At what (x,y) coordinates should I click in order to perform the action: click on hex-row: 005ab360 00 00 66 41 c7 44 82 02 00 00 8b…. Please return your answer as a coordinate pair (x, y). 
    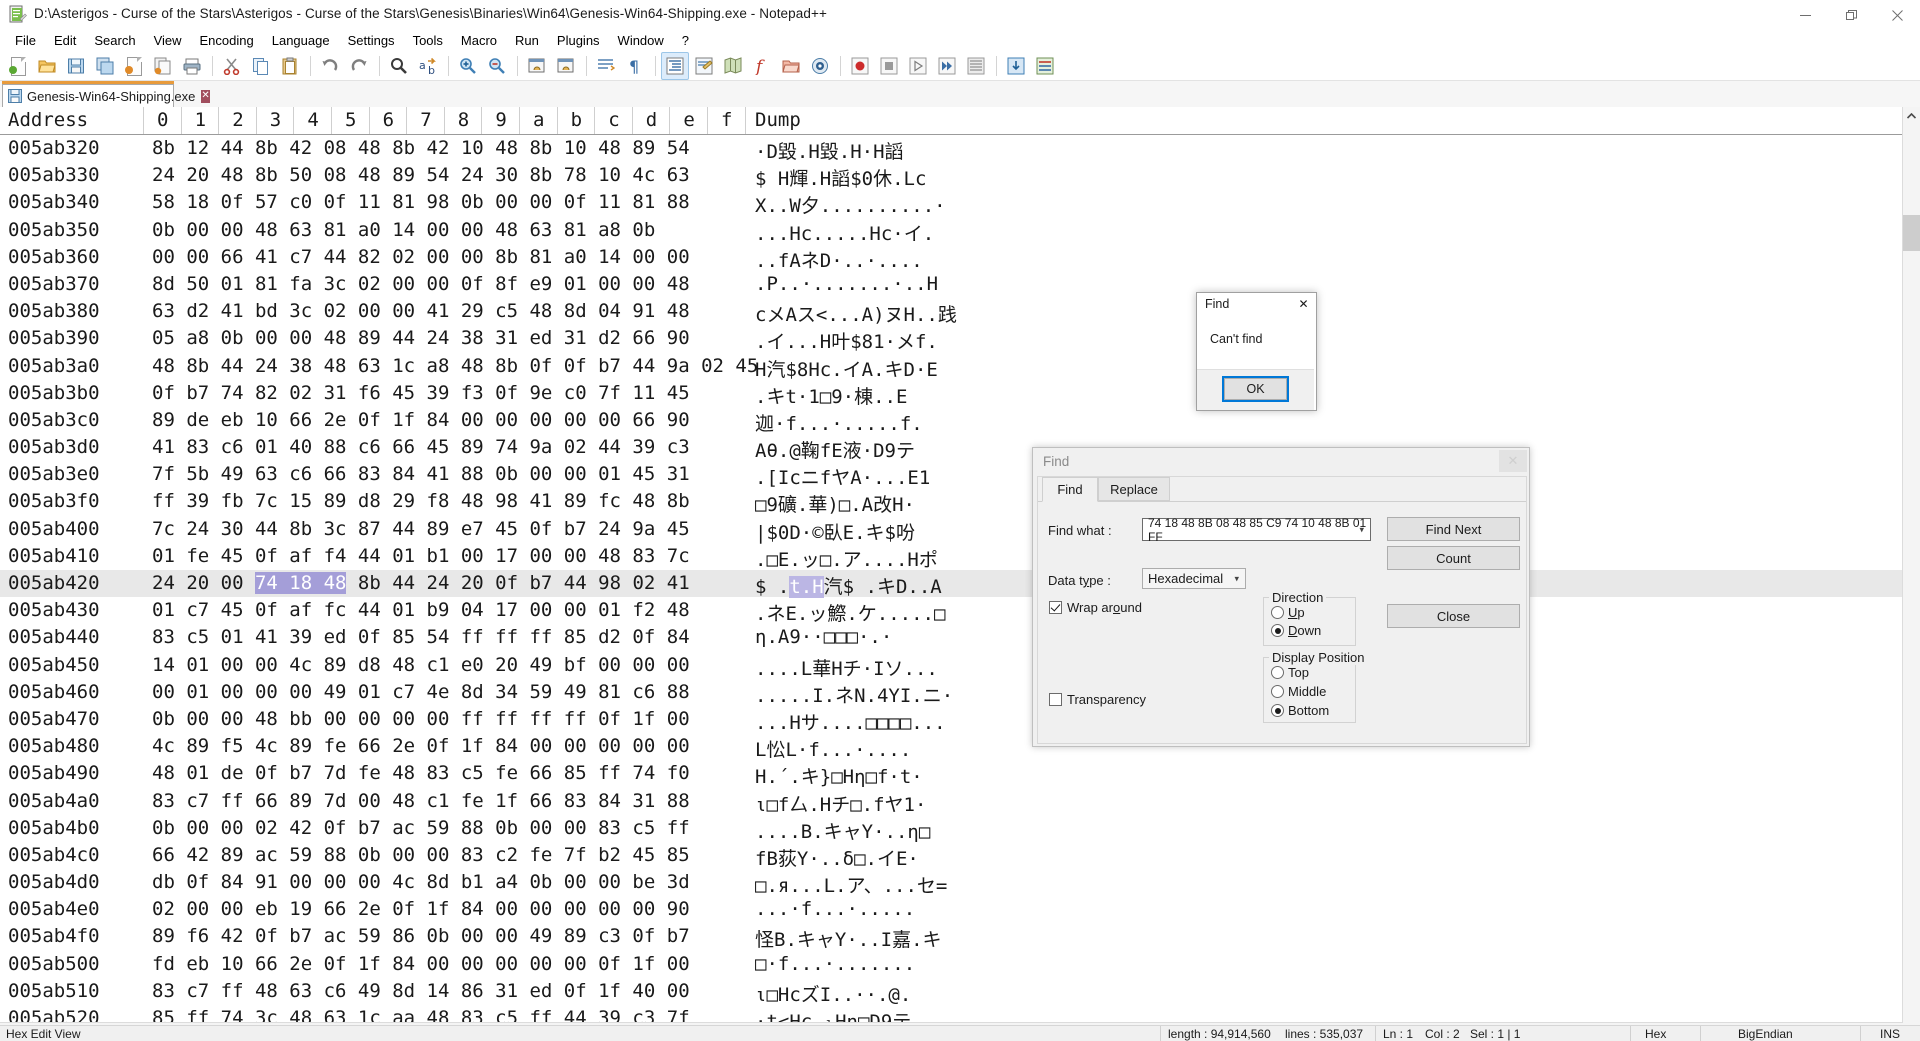
    Looking at the image, I should click on (960, 258).